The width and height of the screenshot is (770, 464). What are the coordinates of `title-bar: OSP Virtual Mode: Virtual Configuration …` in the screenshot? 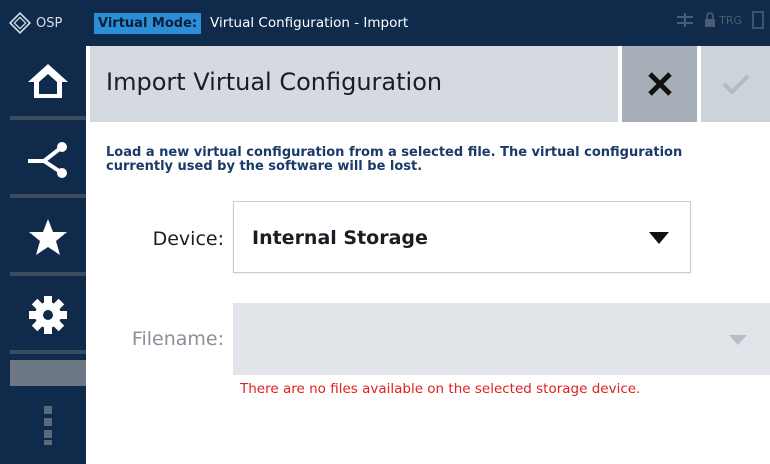 It's located at (385, 23).